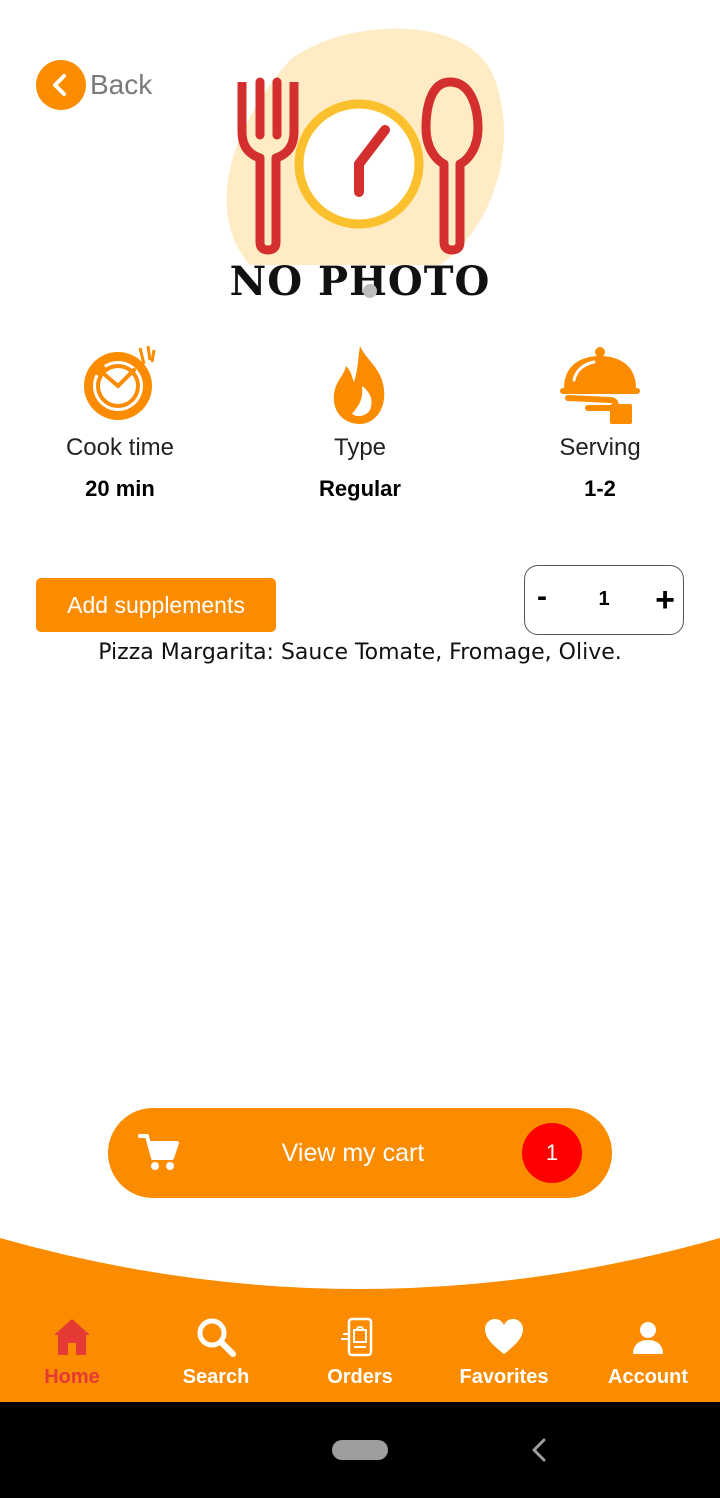 The width and height of the screenshot is (720, 1498). I want to click on cook-time-info: Cook time 20 min, so click(120, 422).